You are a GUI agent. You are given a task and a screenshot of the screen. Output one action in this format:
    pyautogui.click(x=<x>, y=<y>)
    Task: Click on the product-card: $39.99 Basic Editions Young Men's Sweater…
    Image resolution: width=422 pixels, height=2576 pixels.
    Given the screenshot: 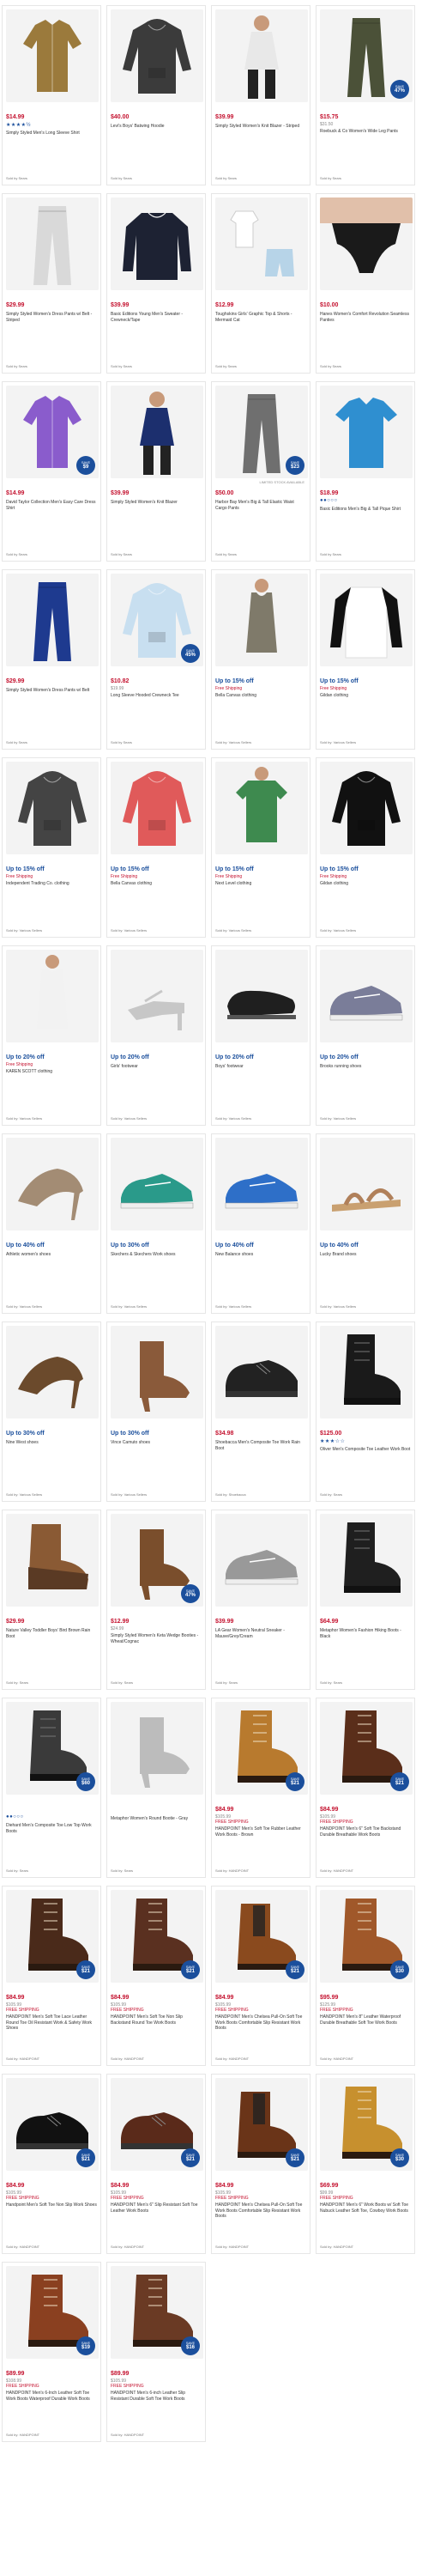 What is the action you would take?
    pyautogui.click(x=156, y=283)
    